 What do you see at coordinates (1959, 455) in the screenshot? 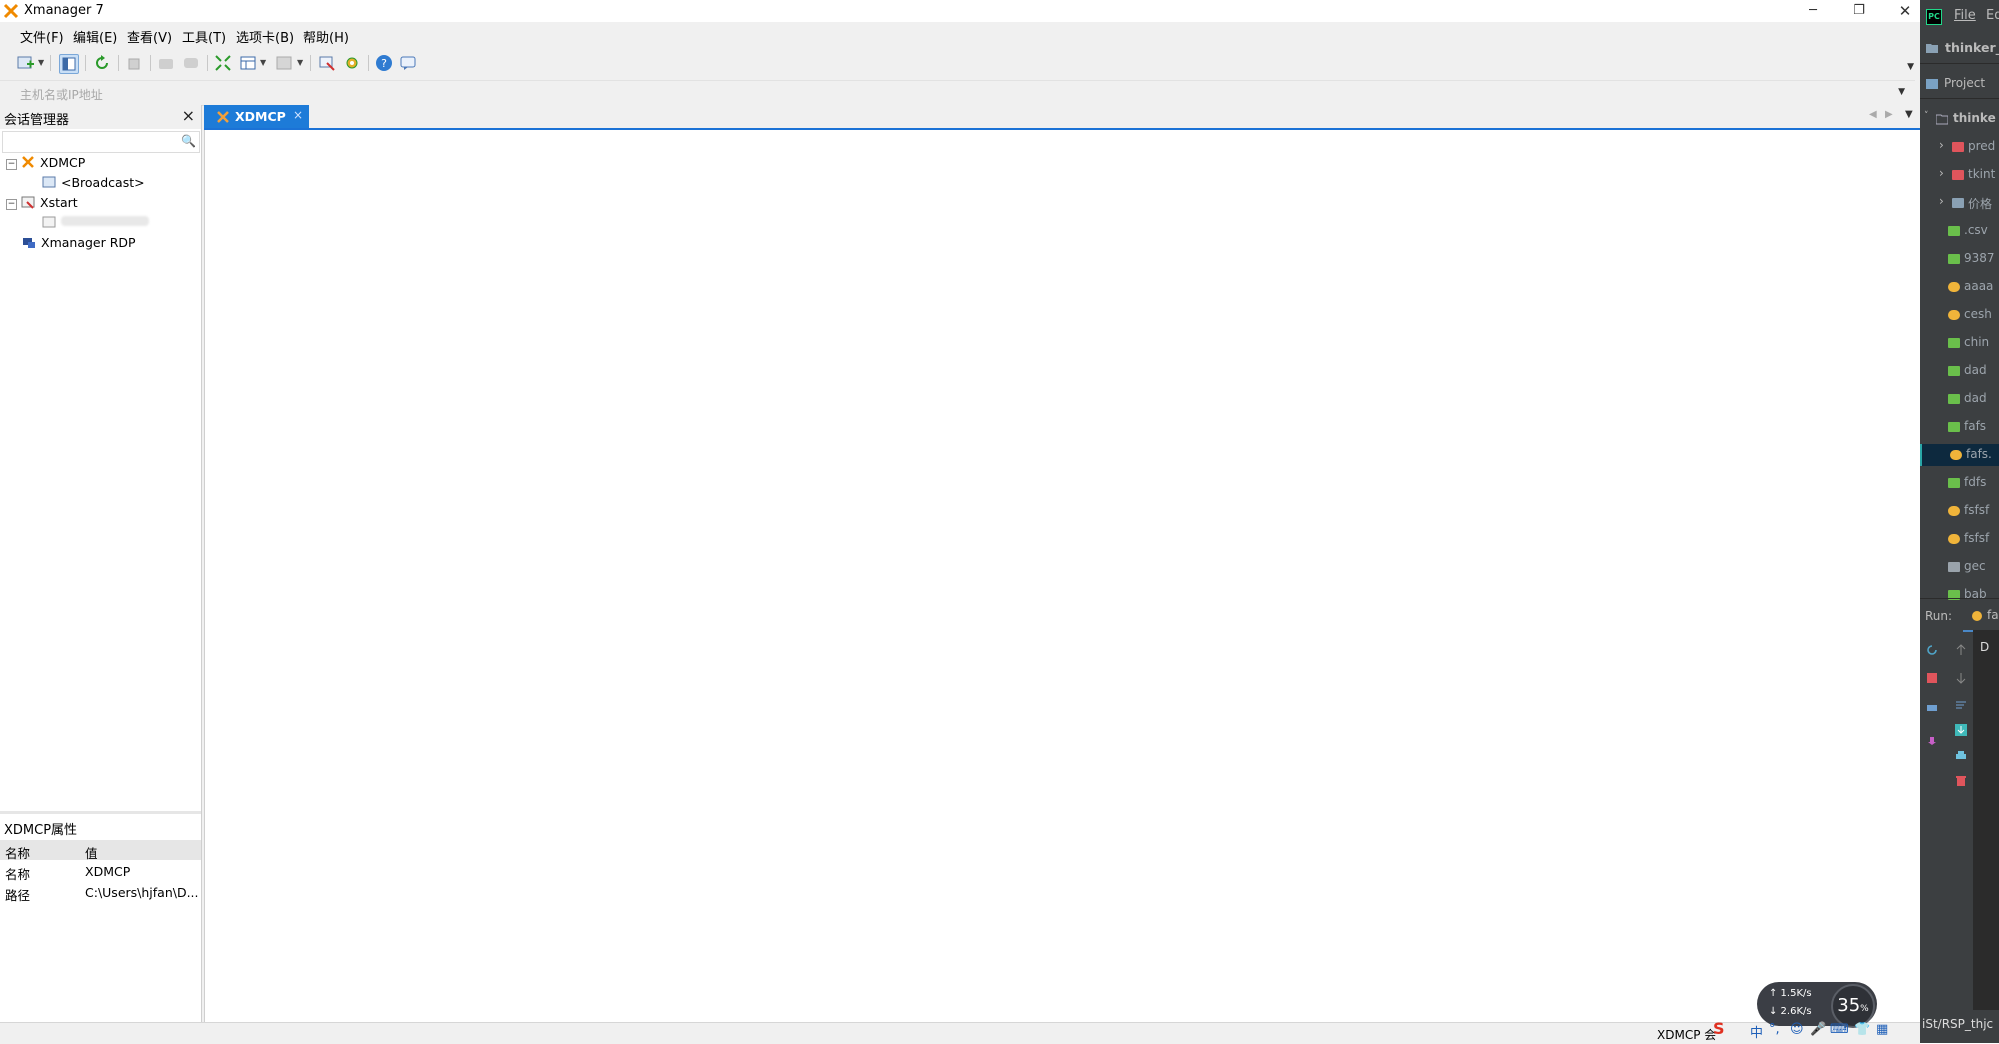
I see `ide-file-item: fafs.` at bounding box center [1959, 455].